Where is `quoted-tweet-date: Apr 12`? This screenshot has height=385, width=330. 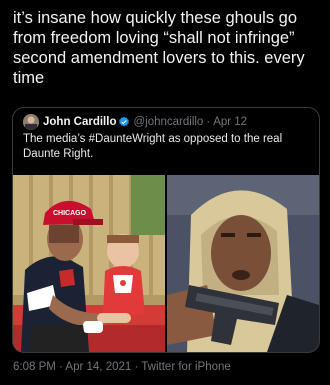 quoted-tweet-date: Apr 12 is located at coordinates (230, 122).